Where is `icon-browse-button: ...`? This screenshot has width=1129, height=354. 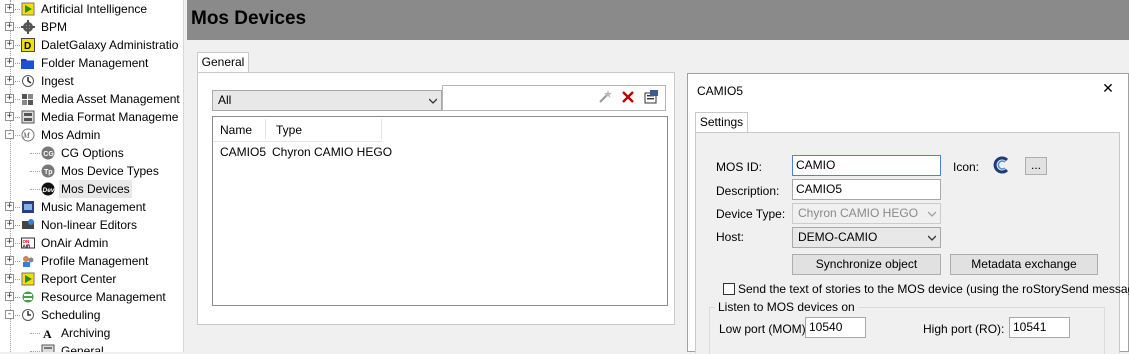
icon-browse-button: ... is located at coordinates (1036, 166).